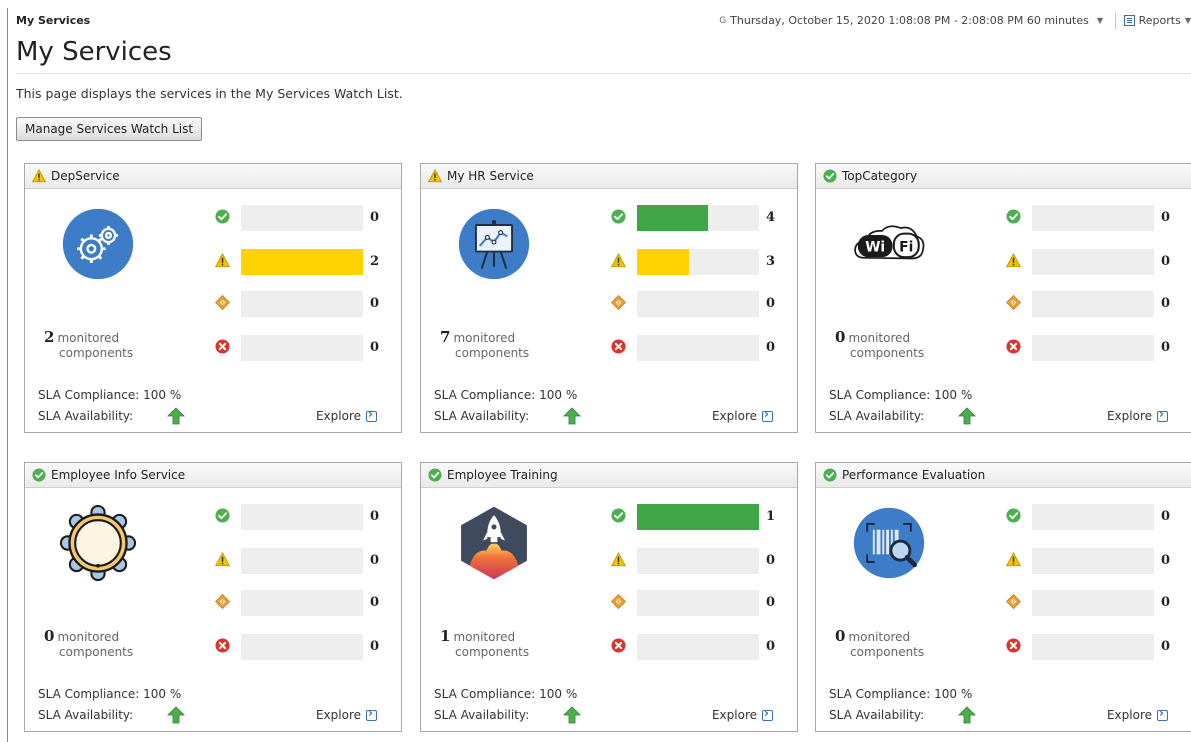 This screenshot has width=1191, height=742. I want to click on card-header: Employee Info Service, so click(213, 475).